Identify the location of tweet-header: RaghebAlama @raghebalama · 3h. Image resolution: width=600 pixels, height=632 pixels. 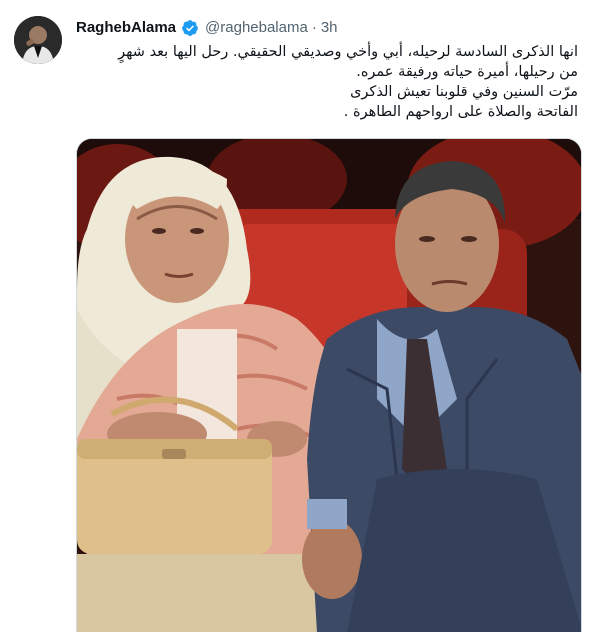
(207, 28).